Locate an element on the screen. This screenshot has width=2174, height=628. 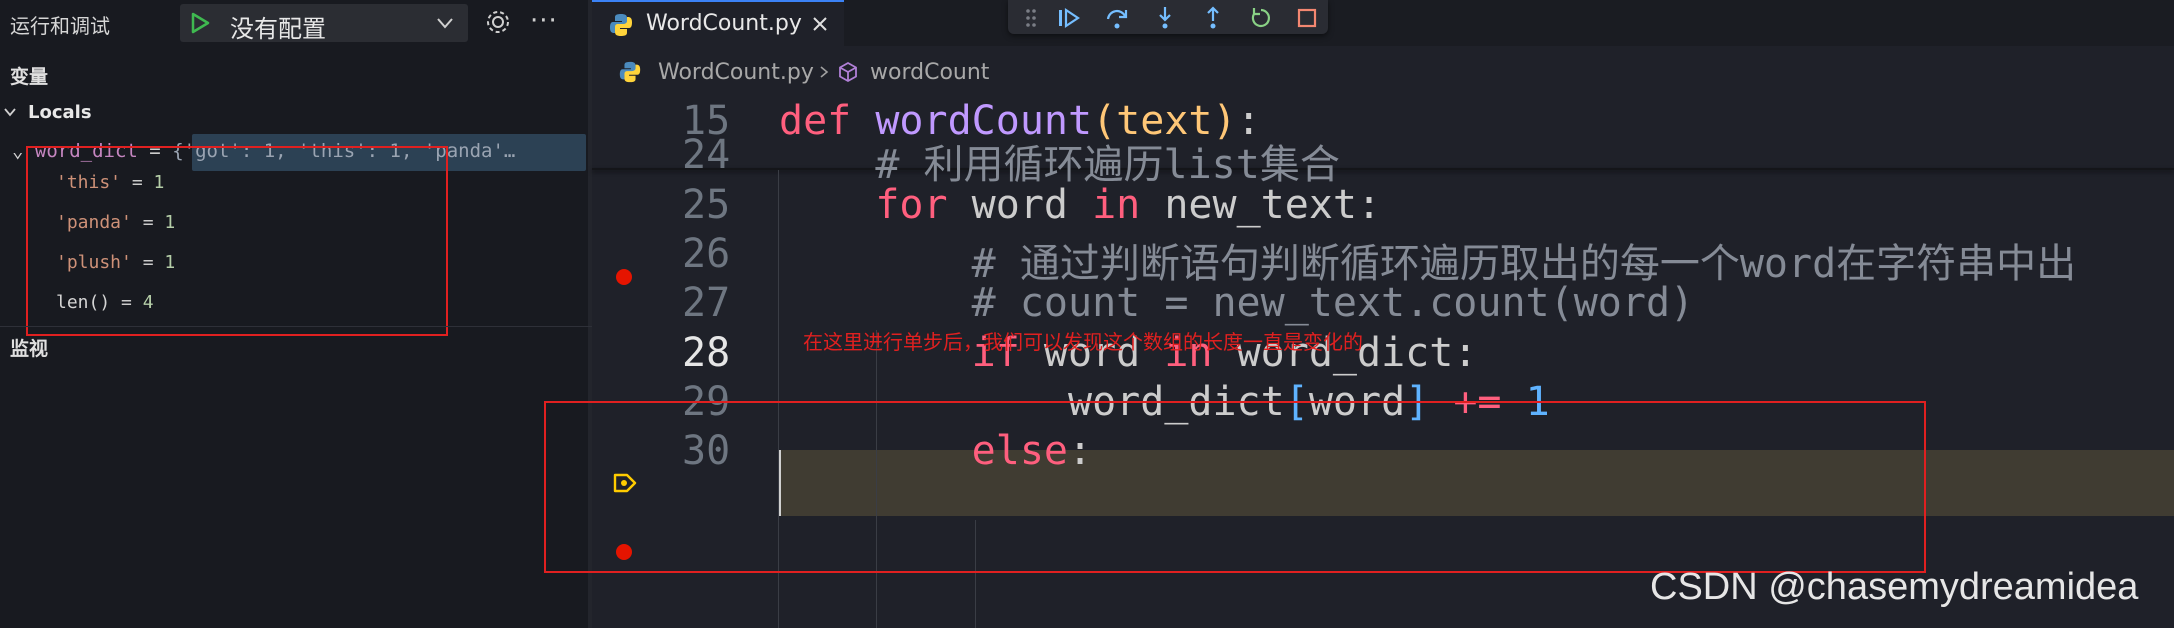
tab-label: WordCount.py is located at coordinates (724, 23).